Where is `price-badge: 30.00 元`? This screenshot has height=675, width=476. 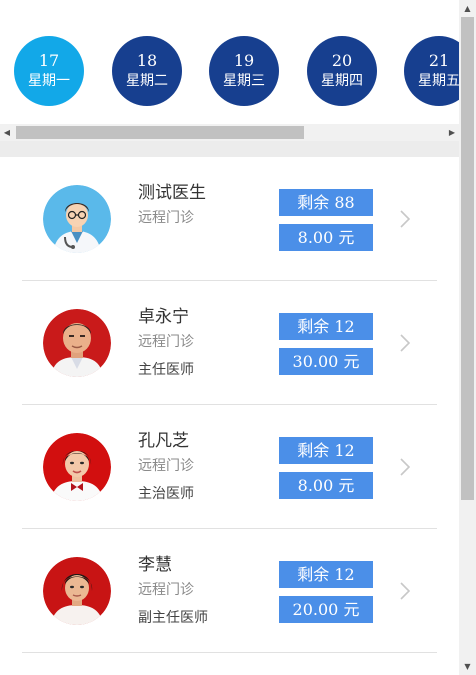 price-badge: 30.00 元 is located at coordinates (326, 361).